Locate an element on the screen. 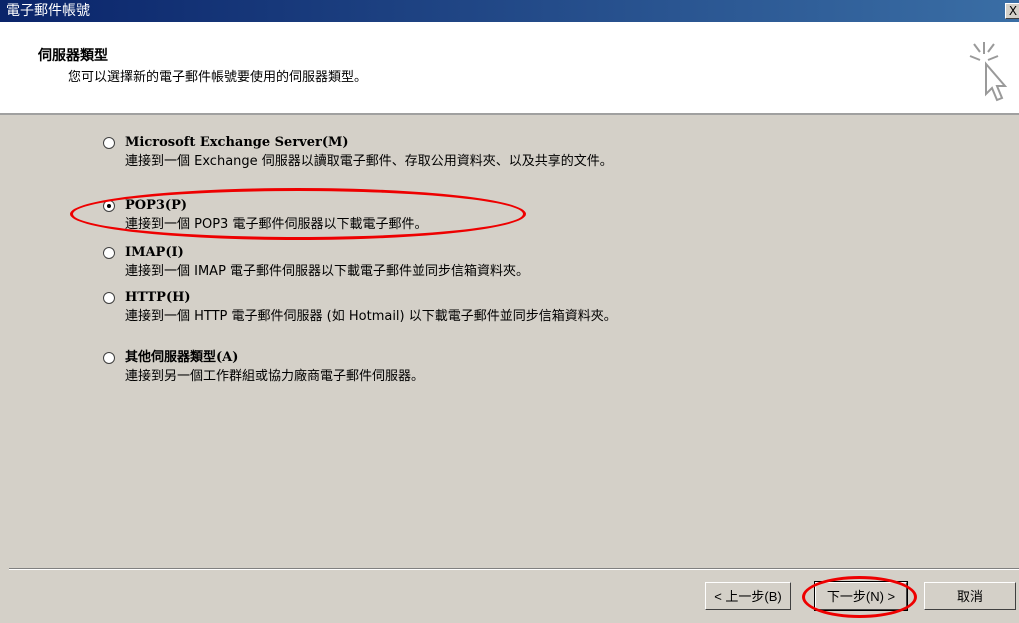 The height and width of the screenshot is (623, 1019). radio-other is located at coordinates (109, 358).